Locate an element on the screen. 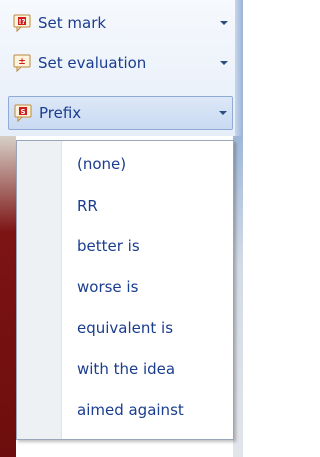  set-mark-button: !? Set mark is located at coordinates (120, 23).